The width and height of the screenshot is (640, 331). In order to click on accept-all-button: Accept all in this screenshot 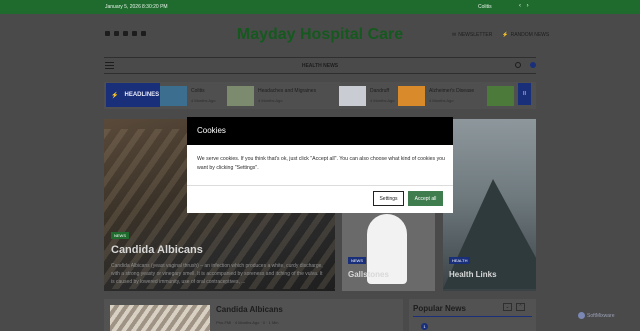, I will do `click(425, 198)`.